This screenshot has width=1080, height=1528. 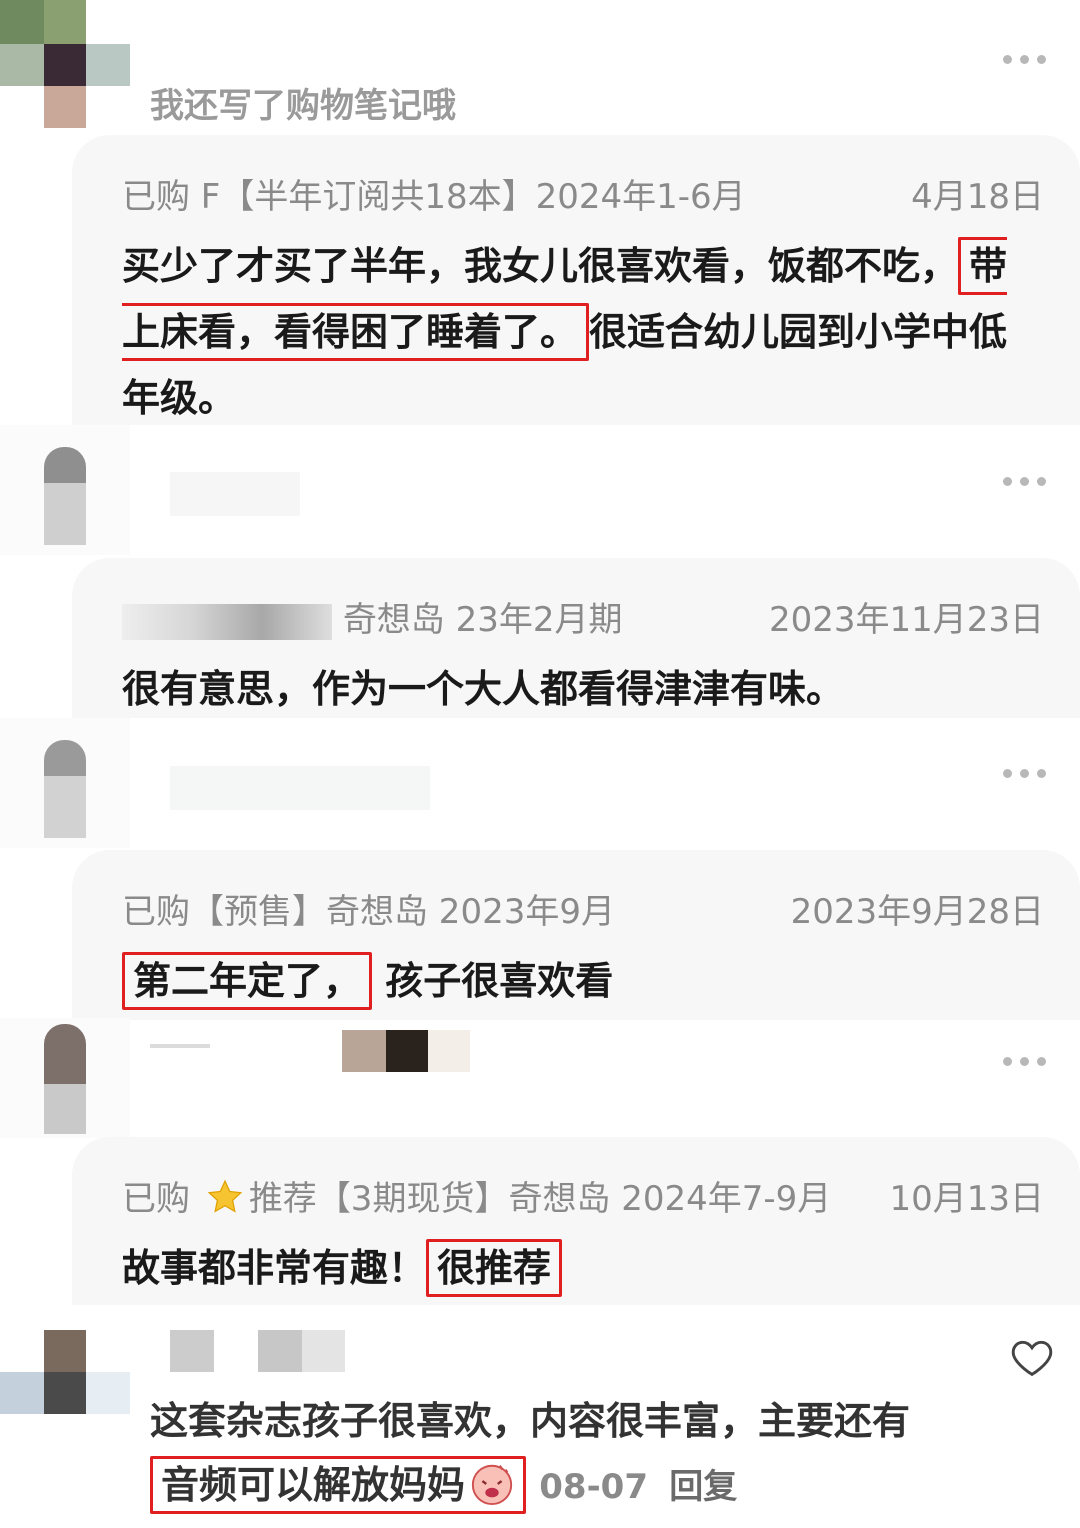 I want to click on purchase-info: 已购 F【半年订阅共18本】2024年1-6月, so click(x=434, y=197).